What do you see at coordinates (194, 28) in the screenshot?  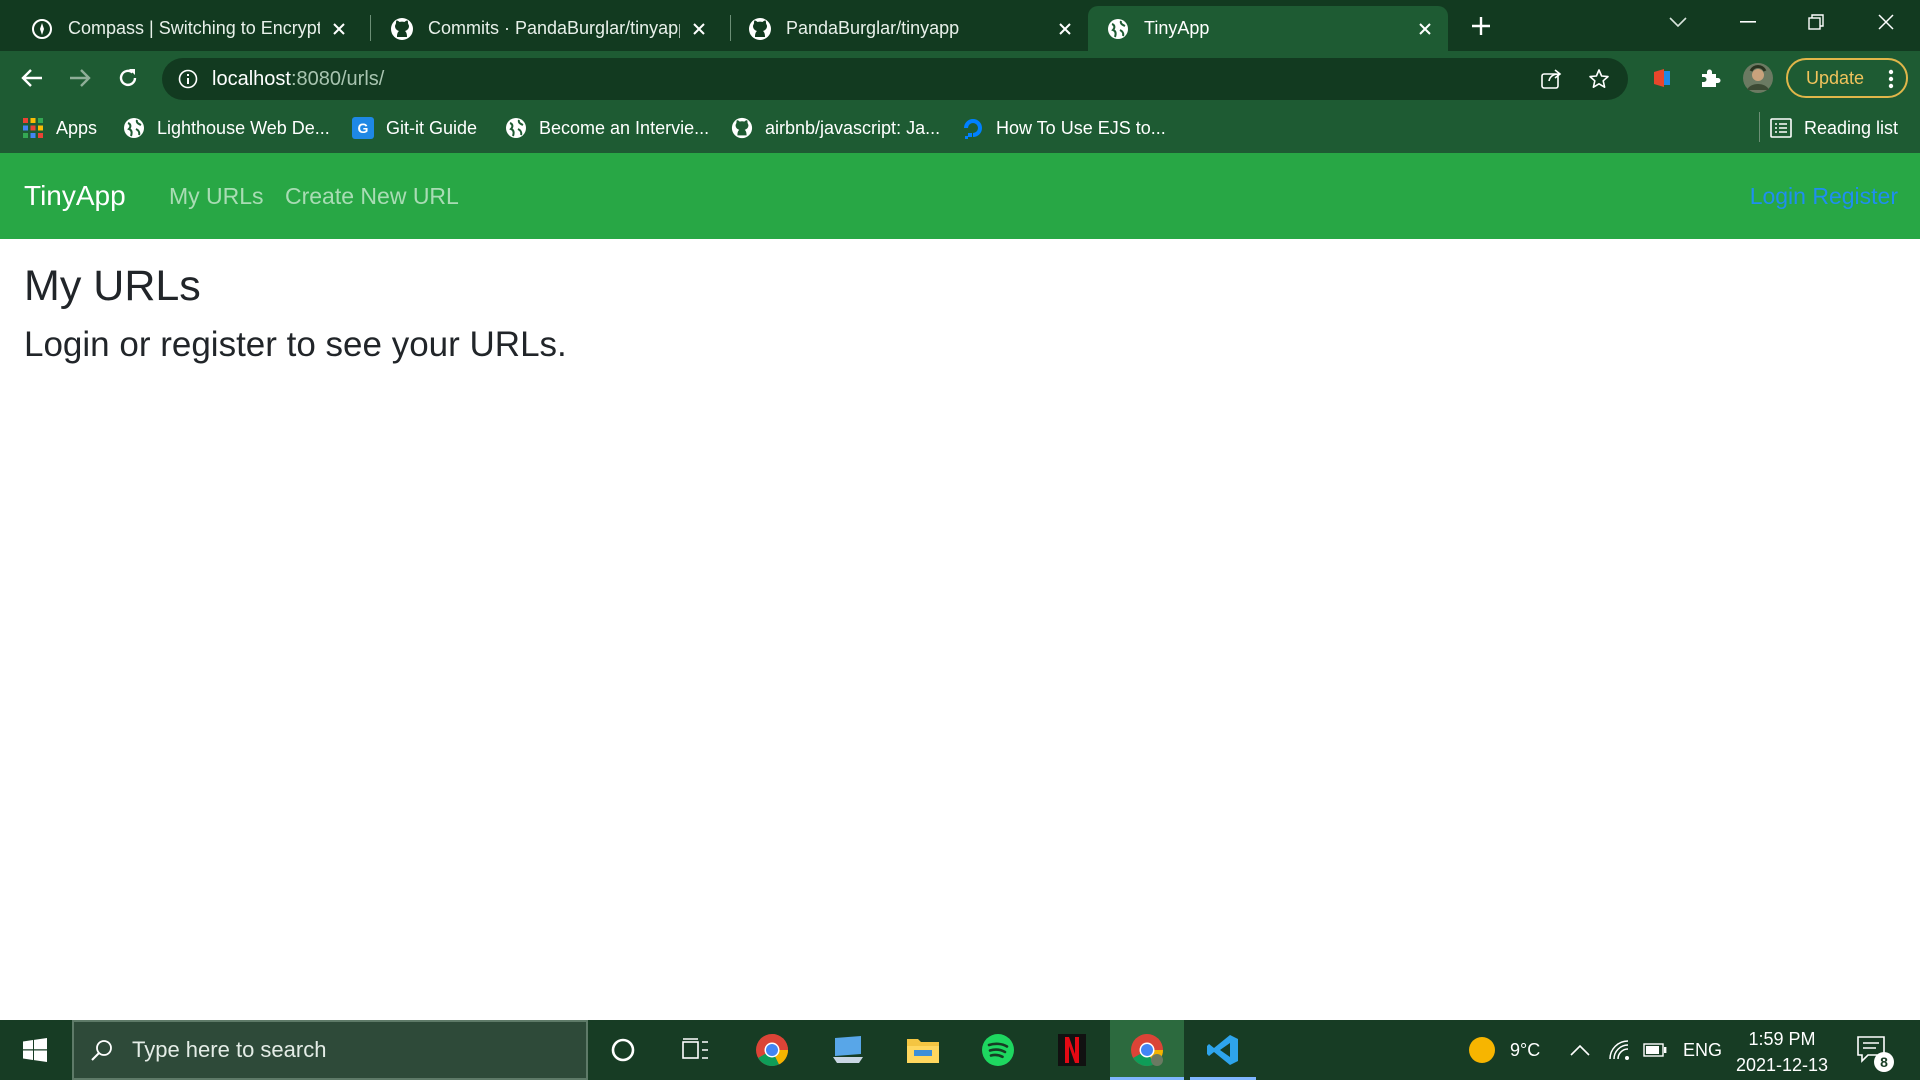 I see `tab-title: Compass | Switching to Encrypted` at bounding box center [194, 28].